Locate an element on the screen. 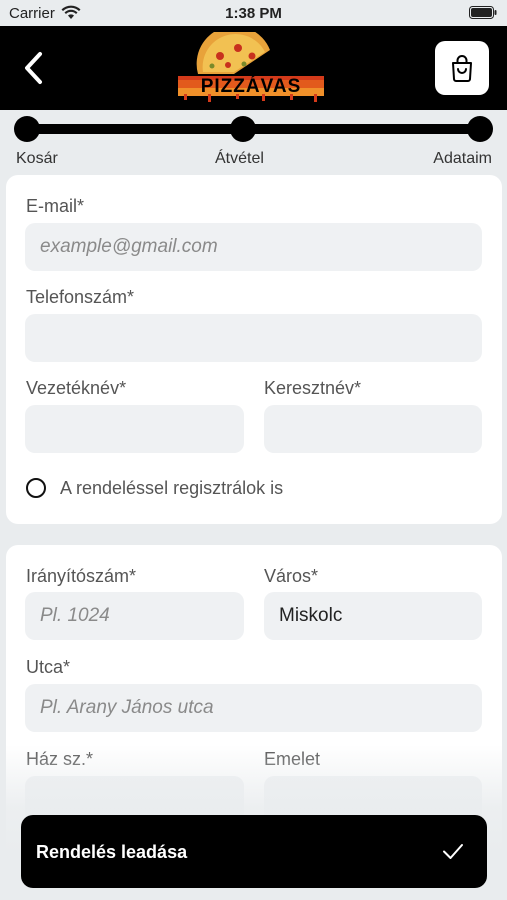 This screenshot has width=507, height=900. street-label: Utca* is located at coordinates (48, 667).